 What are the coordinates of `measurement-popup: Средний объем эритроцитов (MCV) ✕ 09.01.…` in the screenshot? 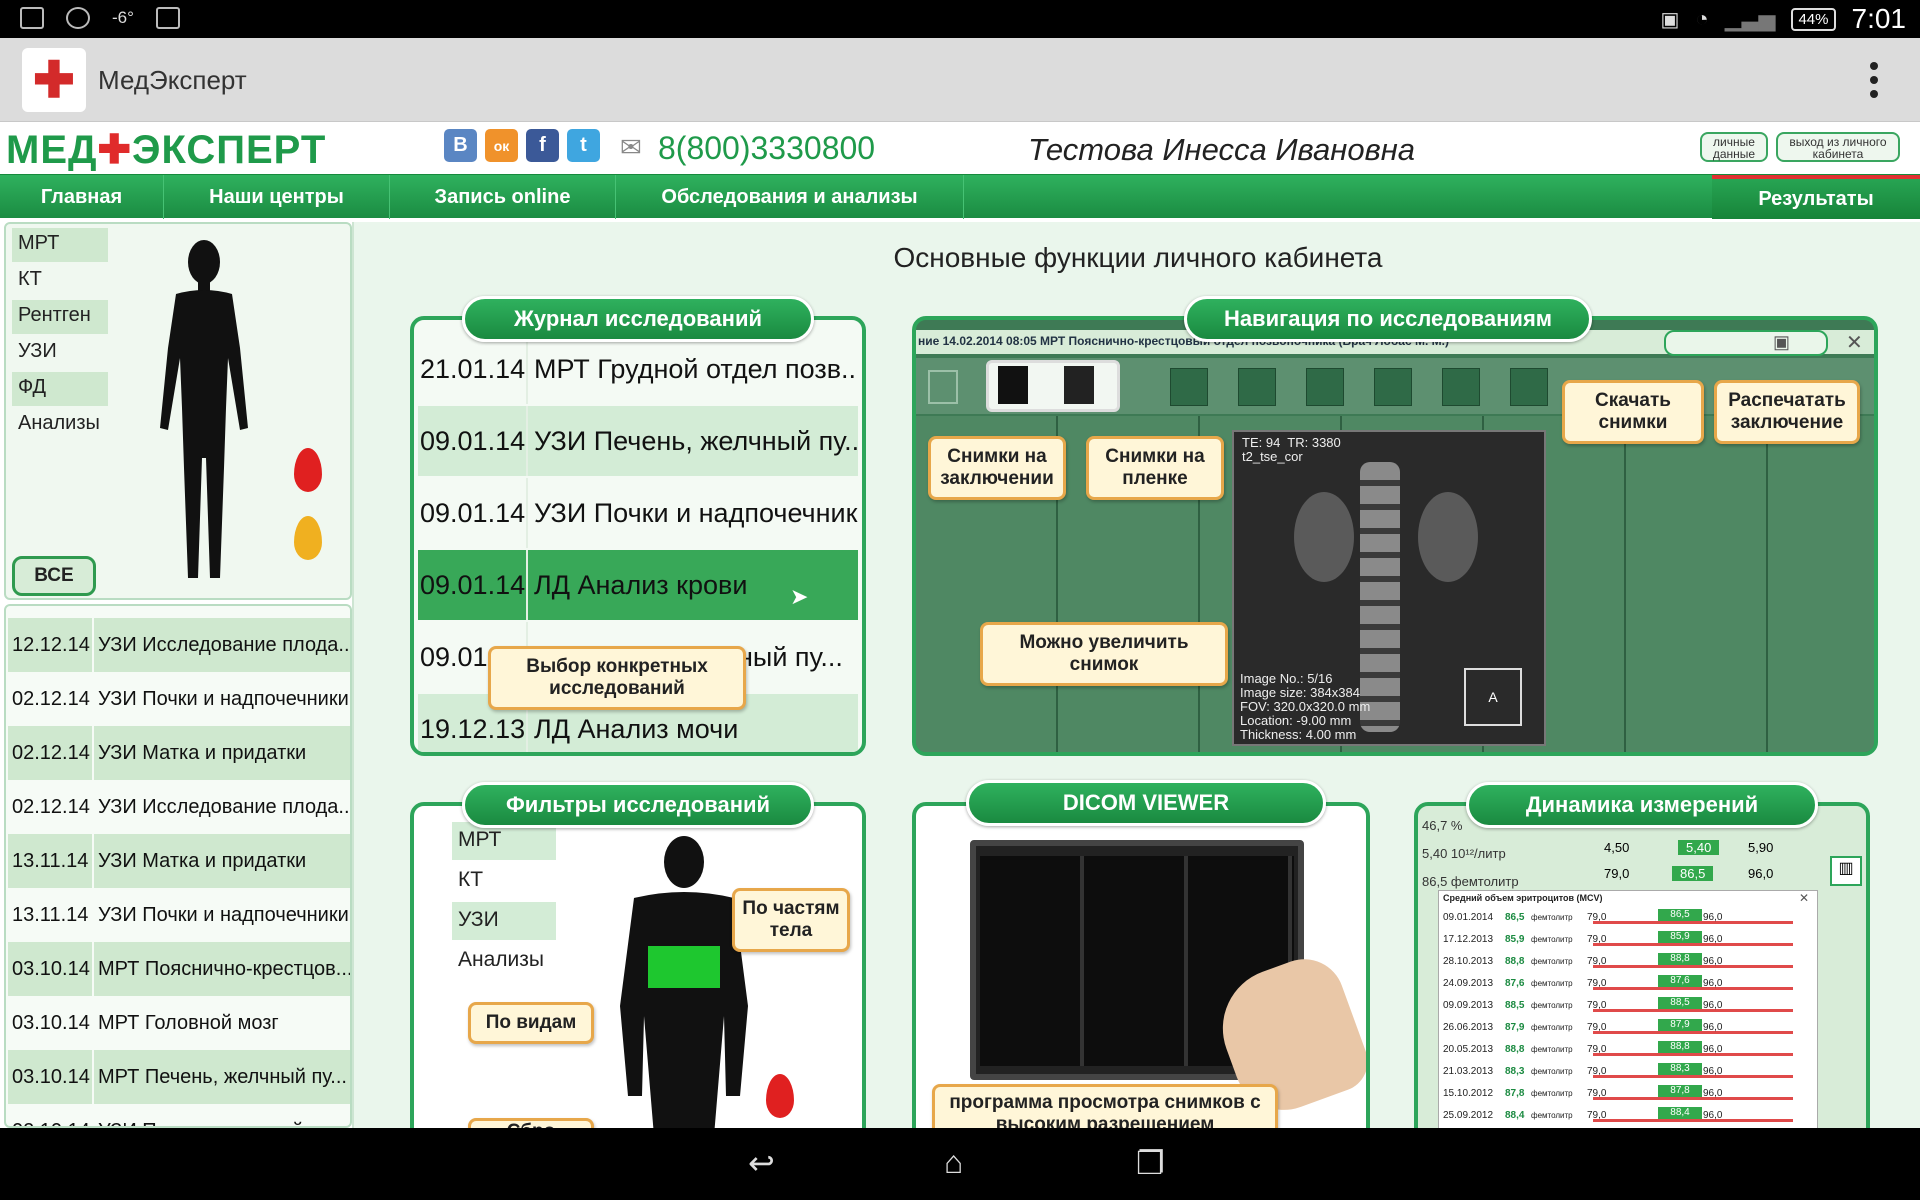 It's located at (1628, 1014).